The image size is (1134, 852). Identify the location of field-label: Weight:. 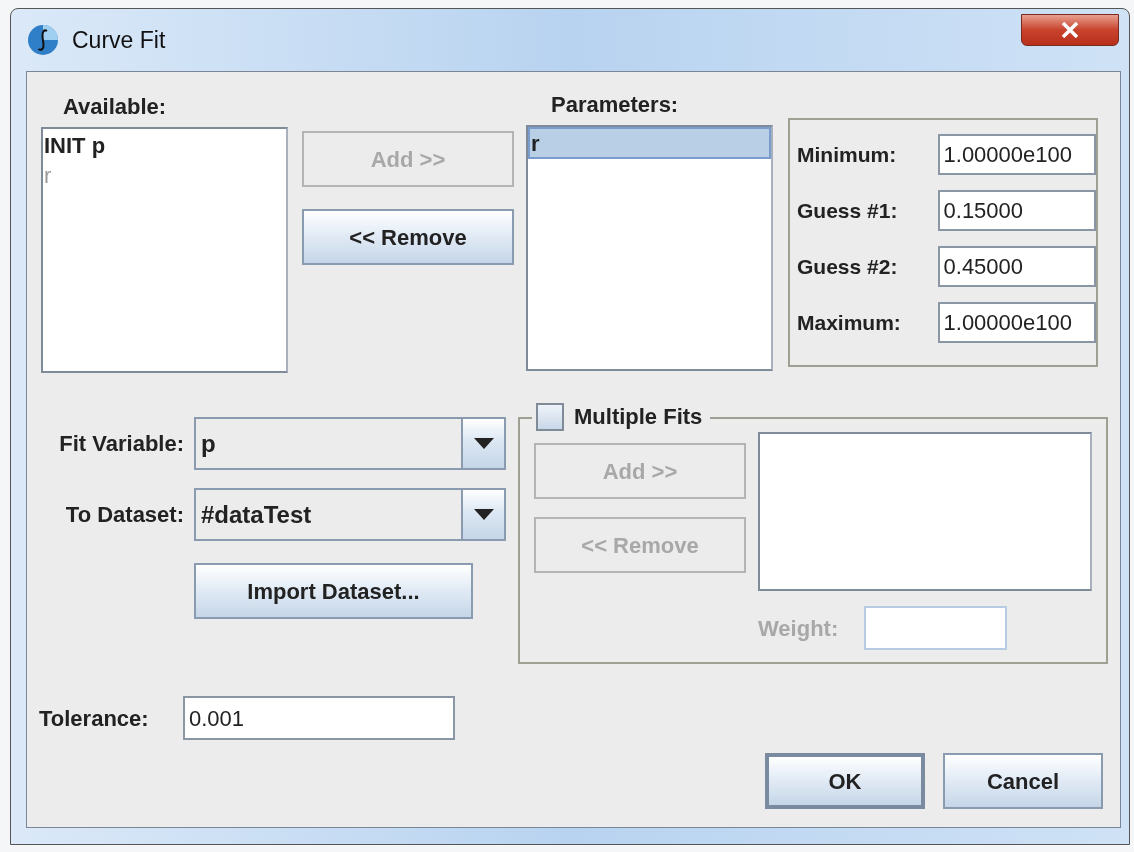
(799, 628).